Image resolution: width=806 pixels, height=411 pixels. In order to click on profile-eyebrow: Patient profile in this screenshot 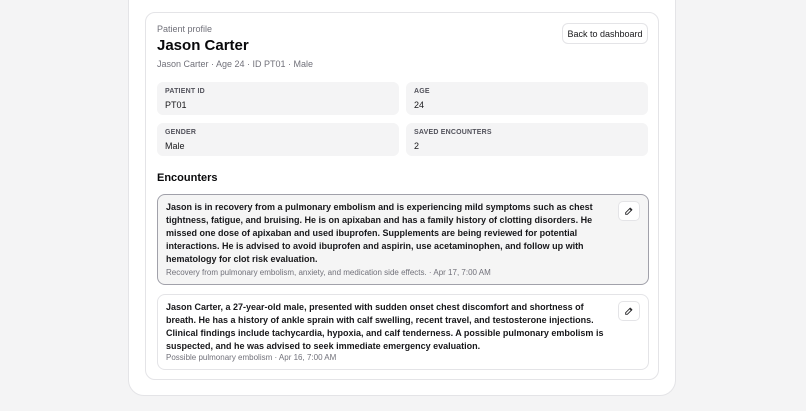, I will do `click(185, 29)`.